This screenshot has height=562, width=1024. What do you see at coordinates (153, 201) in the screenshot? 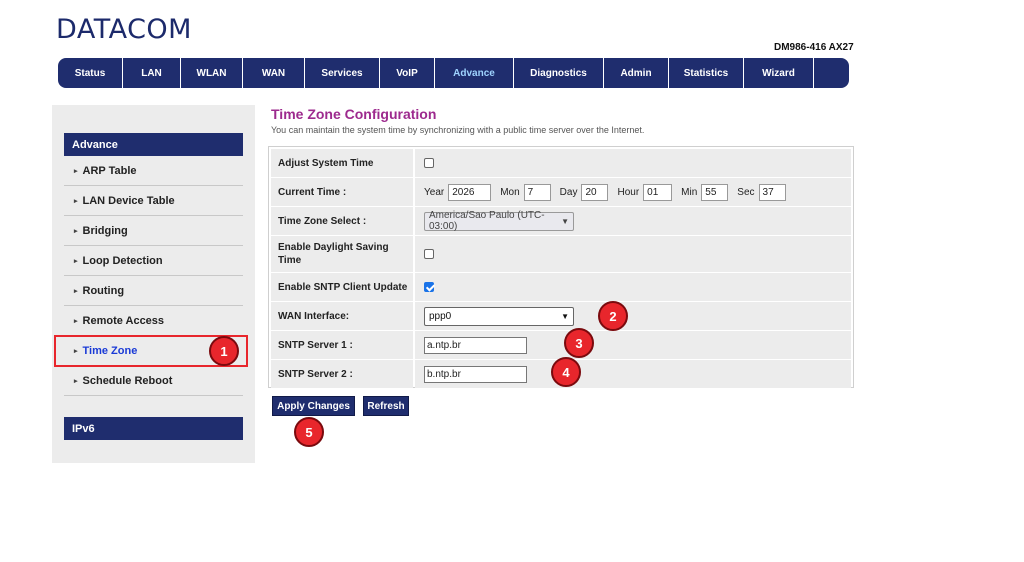
I see `sidebar-item-lan-device-table: ▸ LAN Device Table` at bounding box center [153, 201].